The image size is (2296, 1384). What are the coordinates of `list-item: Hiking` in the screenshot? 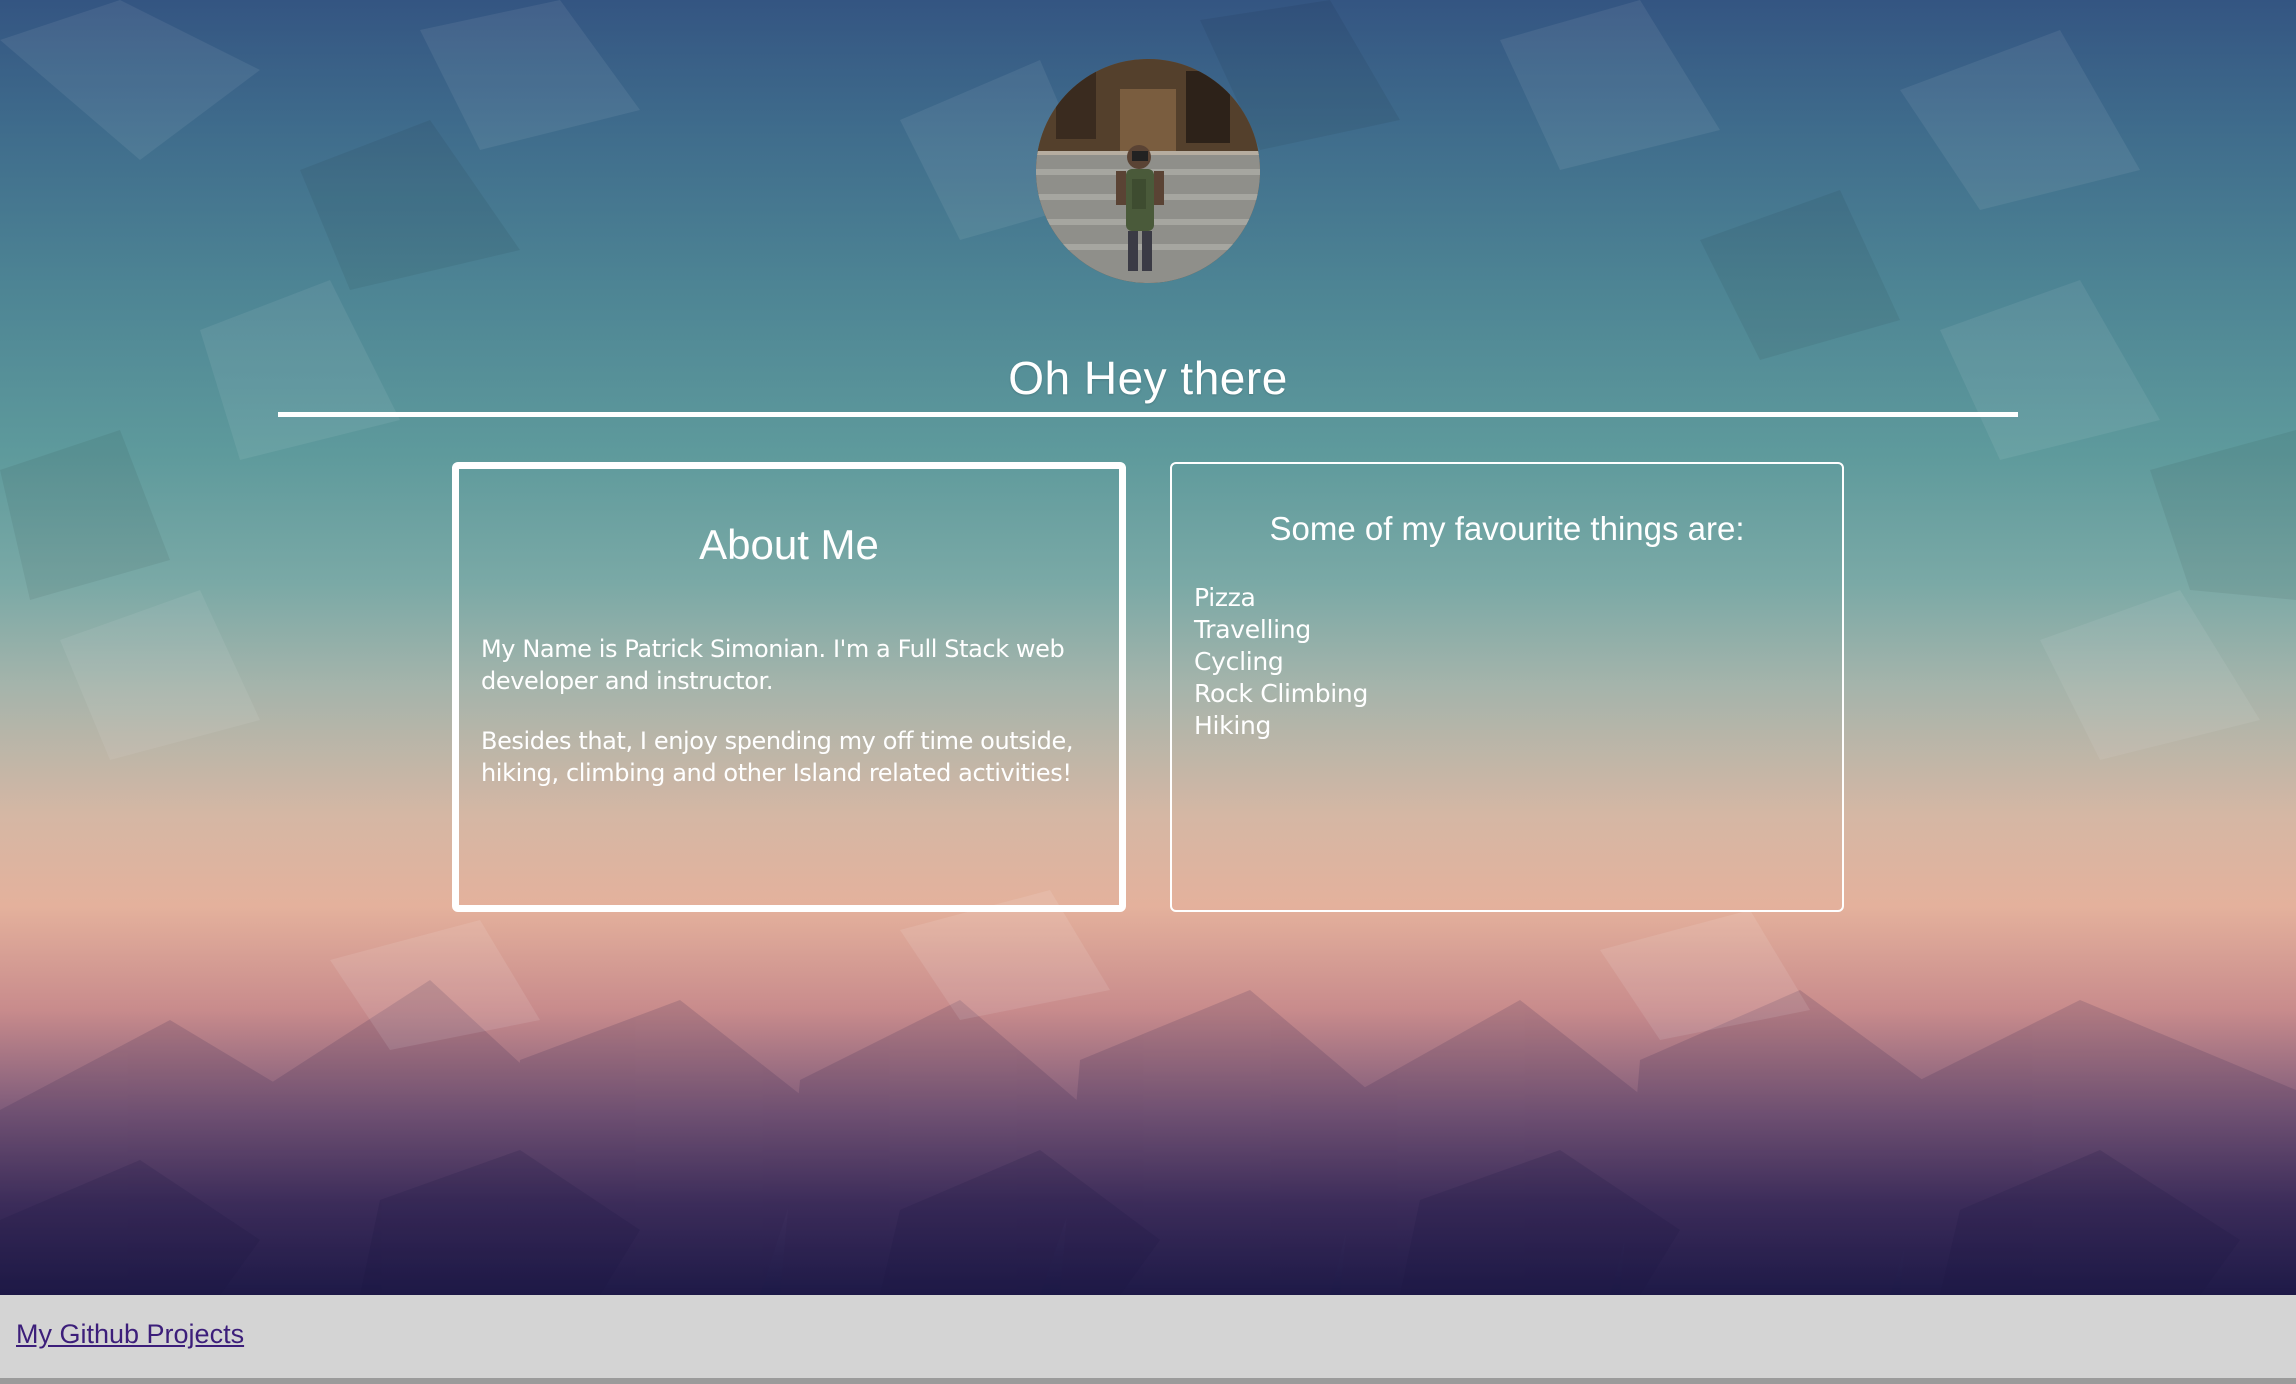 It's located at (1233, 725).